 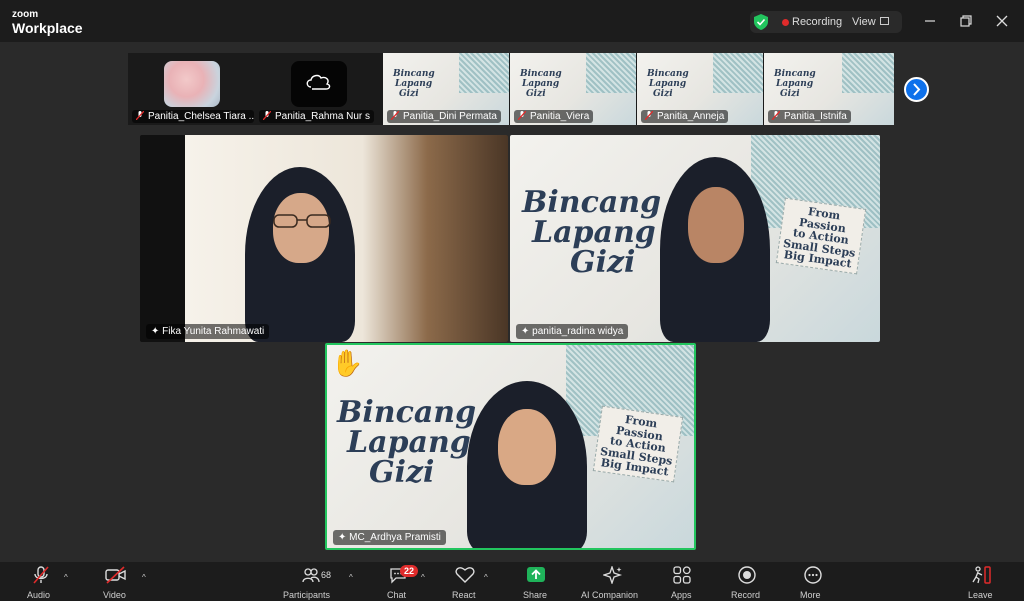 What do you see at coordinates (815, 116) in the screenshot?
I see `participant-name: Panitia_Istnifa` at bounding box center [815, 116].